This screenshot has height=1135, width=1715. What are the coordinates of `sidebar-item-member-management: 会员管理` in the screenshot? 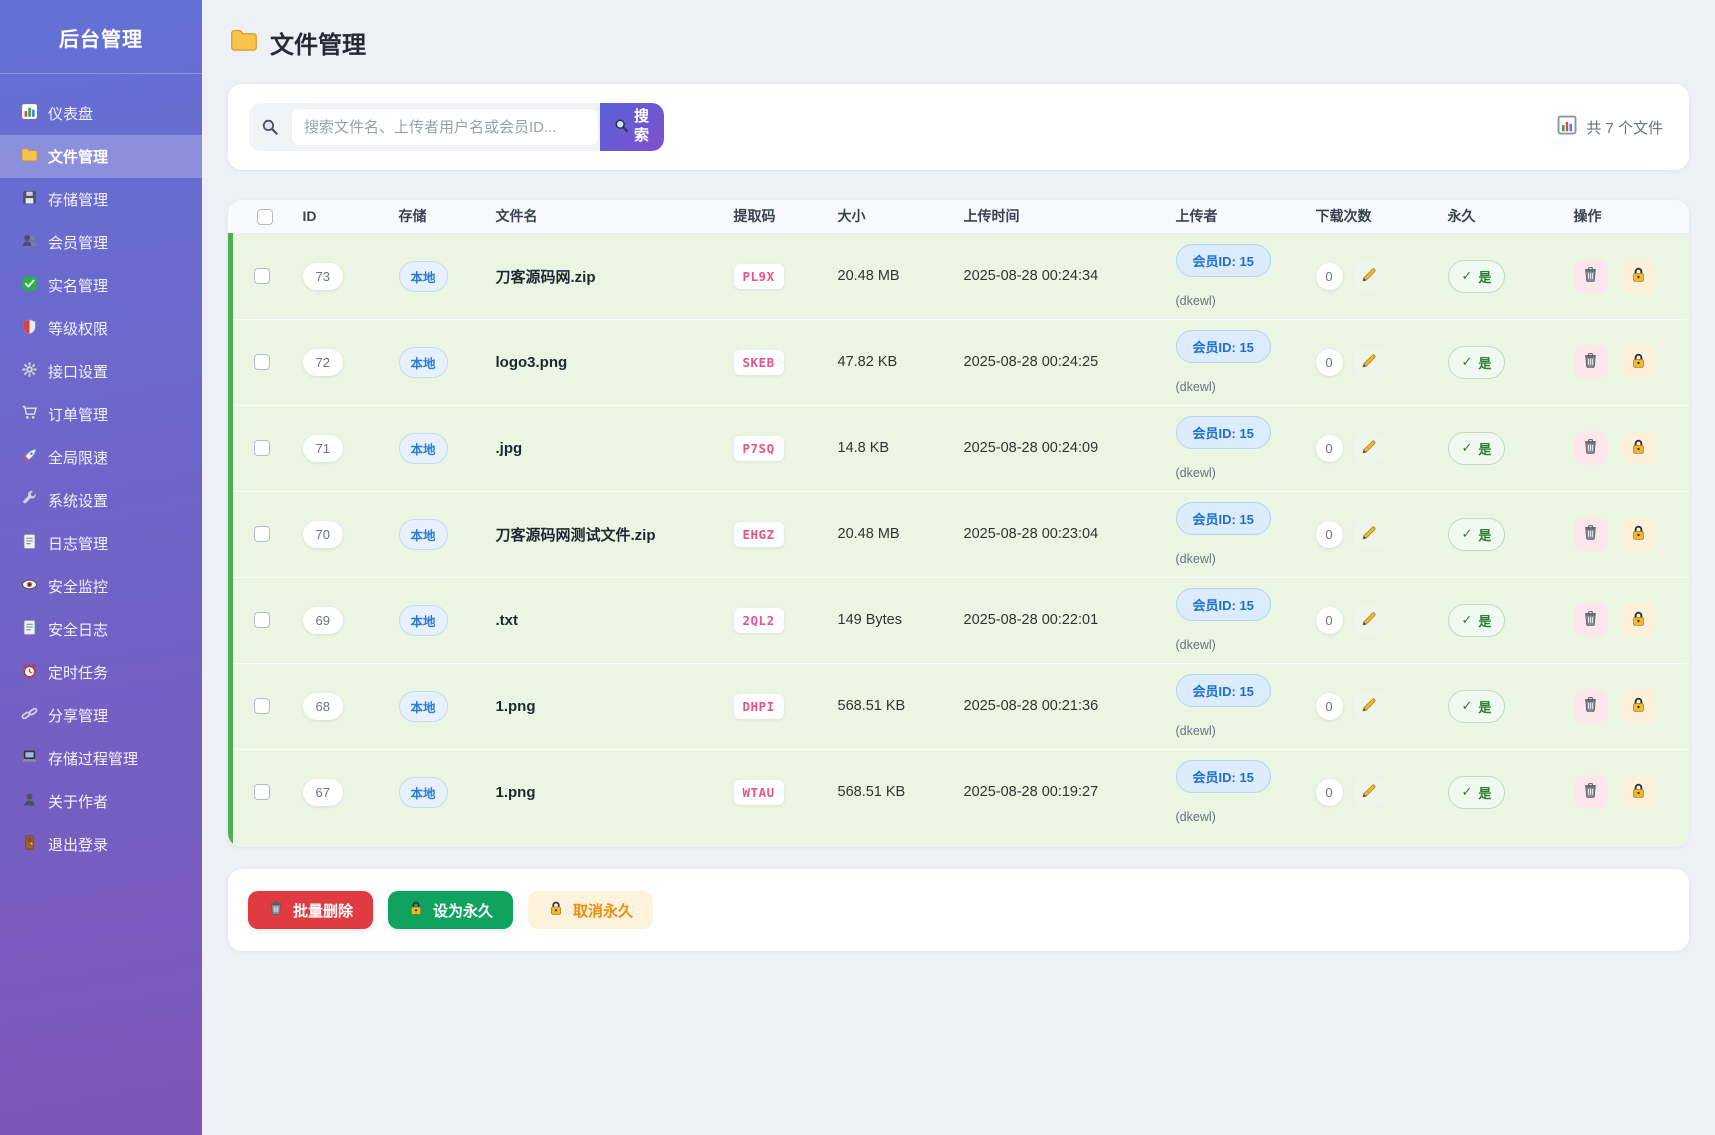 It's located at (101, 242).